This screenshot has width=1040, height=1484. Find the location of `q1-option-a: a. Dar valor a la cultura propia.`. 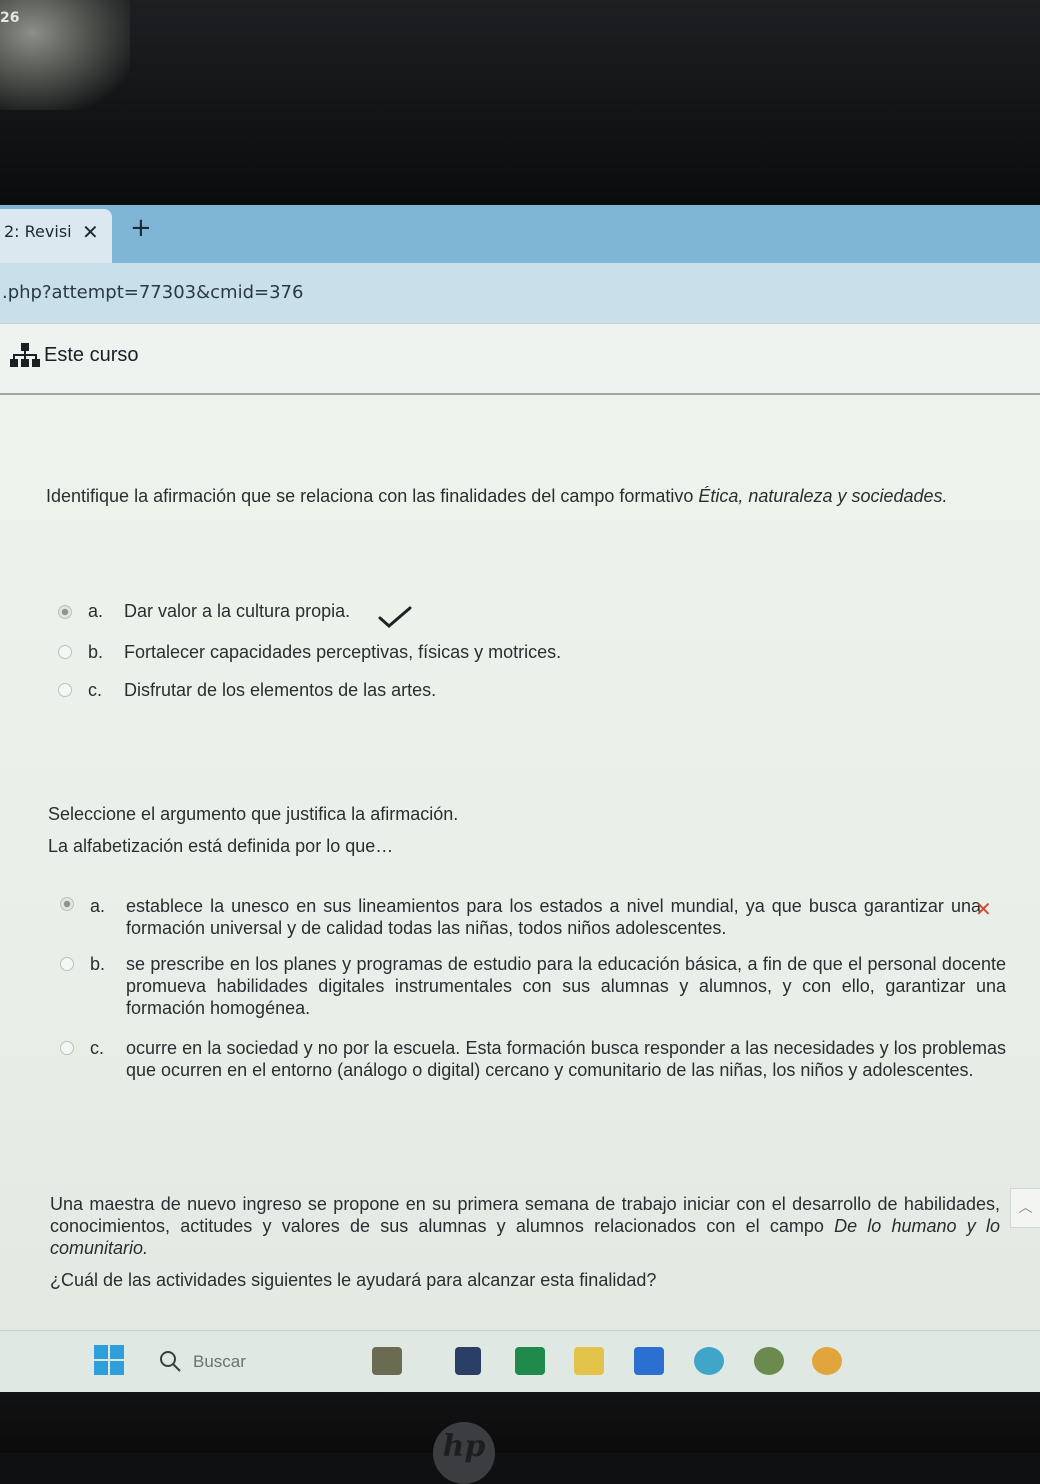

q1-option-a: a. Dar valor a la cultura propia. is located at coordinates (538, 612).